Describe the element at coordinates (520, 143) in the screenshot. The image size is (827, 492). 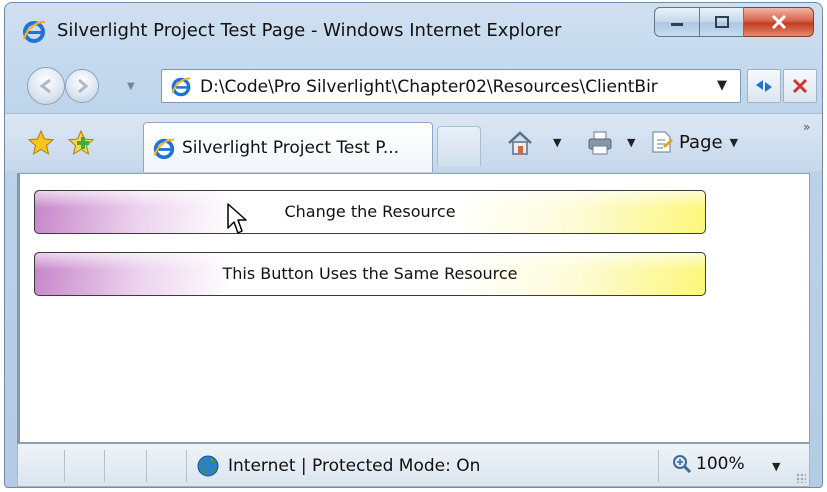
I see `home-icon` at that location.